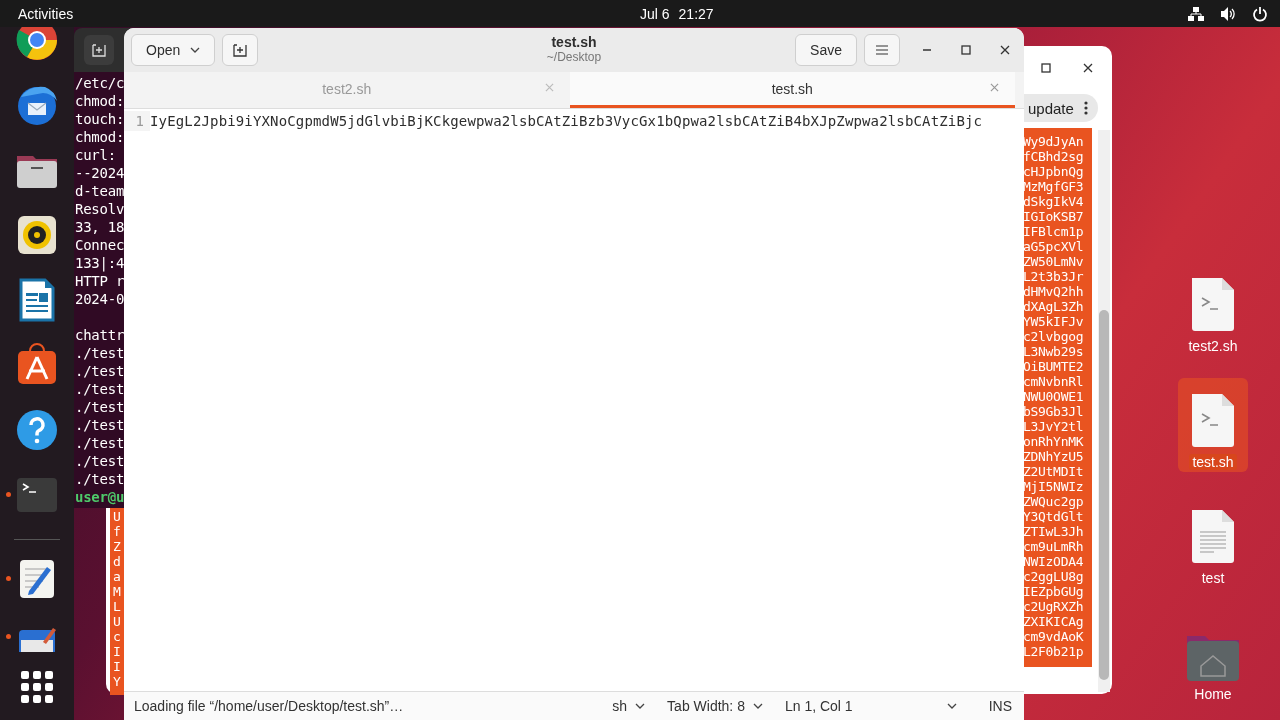  What do you see at coordinates (1196, 13) in the screenshot?
I see `network-icon` at bounding box center [1196, 13].